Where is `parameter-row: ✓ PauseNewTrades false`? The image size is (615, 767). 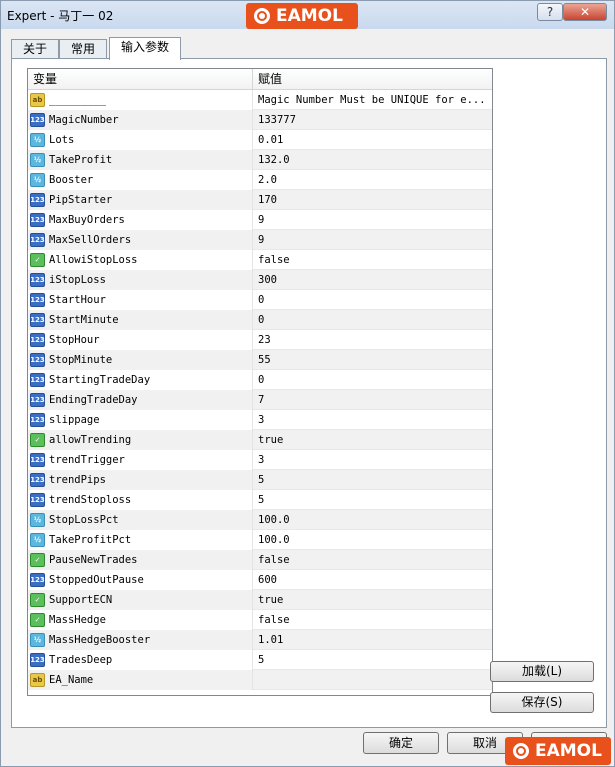 parameter-row: ✓ PauseNewTrades false is located at coordinates (260, 560).